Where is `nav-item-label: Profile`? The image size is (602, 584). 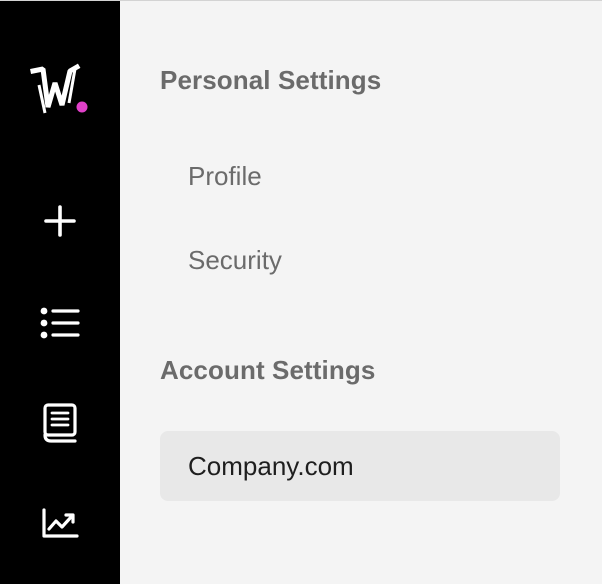 nav-item-label: Profile is located at coordinates (225, 175).